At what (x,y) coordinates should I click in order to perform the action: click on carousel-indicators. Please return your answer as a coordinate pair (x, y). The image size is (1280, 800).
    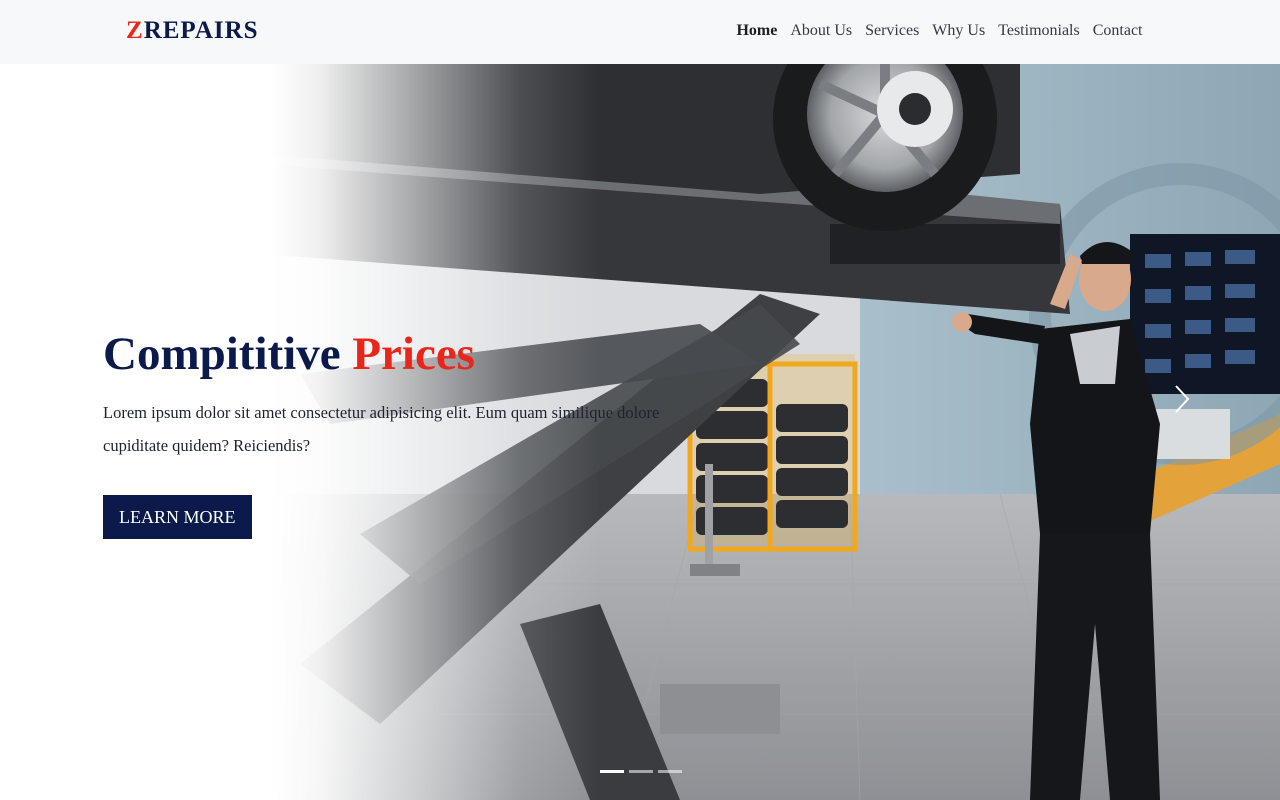
    Looking at the image, I should click on (641, 771).